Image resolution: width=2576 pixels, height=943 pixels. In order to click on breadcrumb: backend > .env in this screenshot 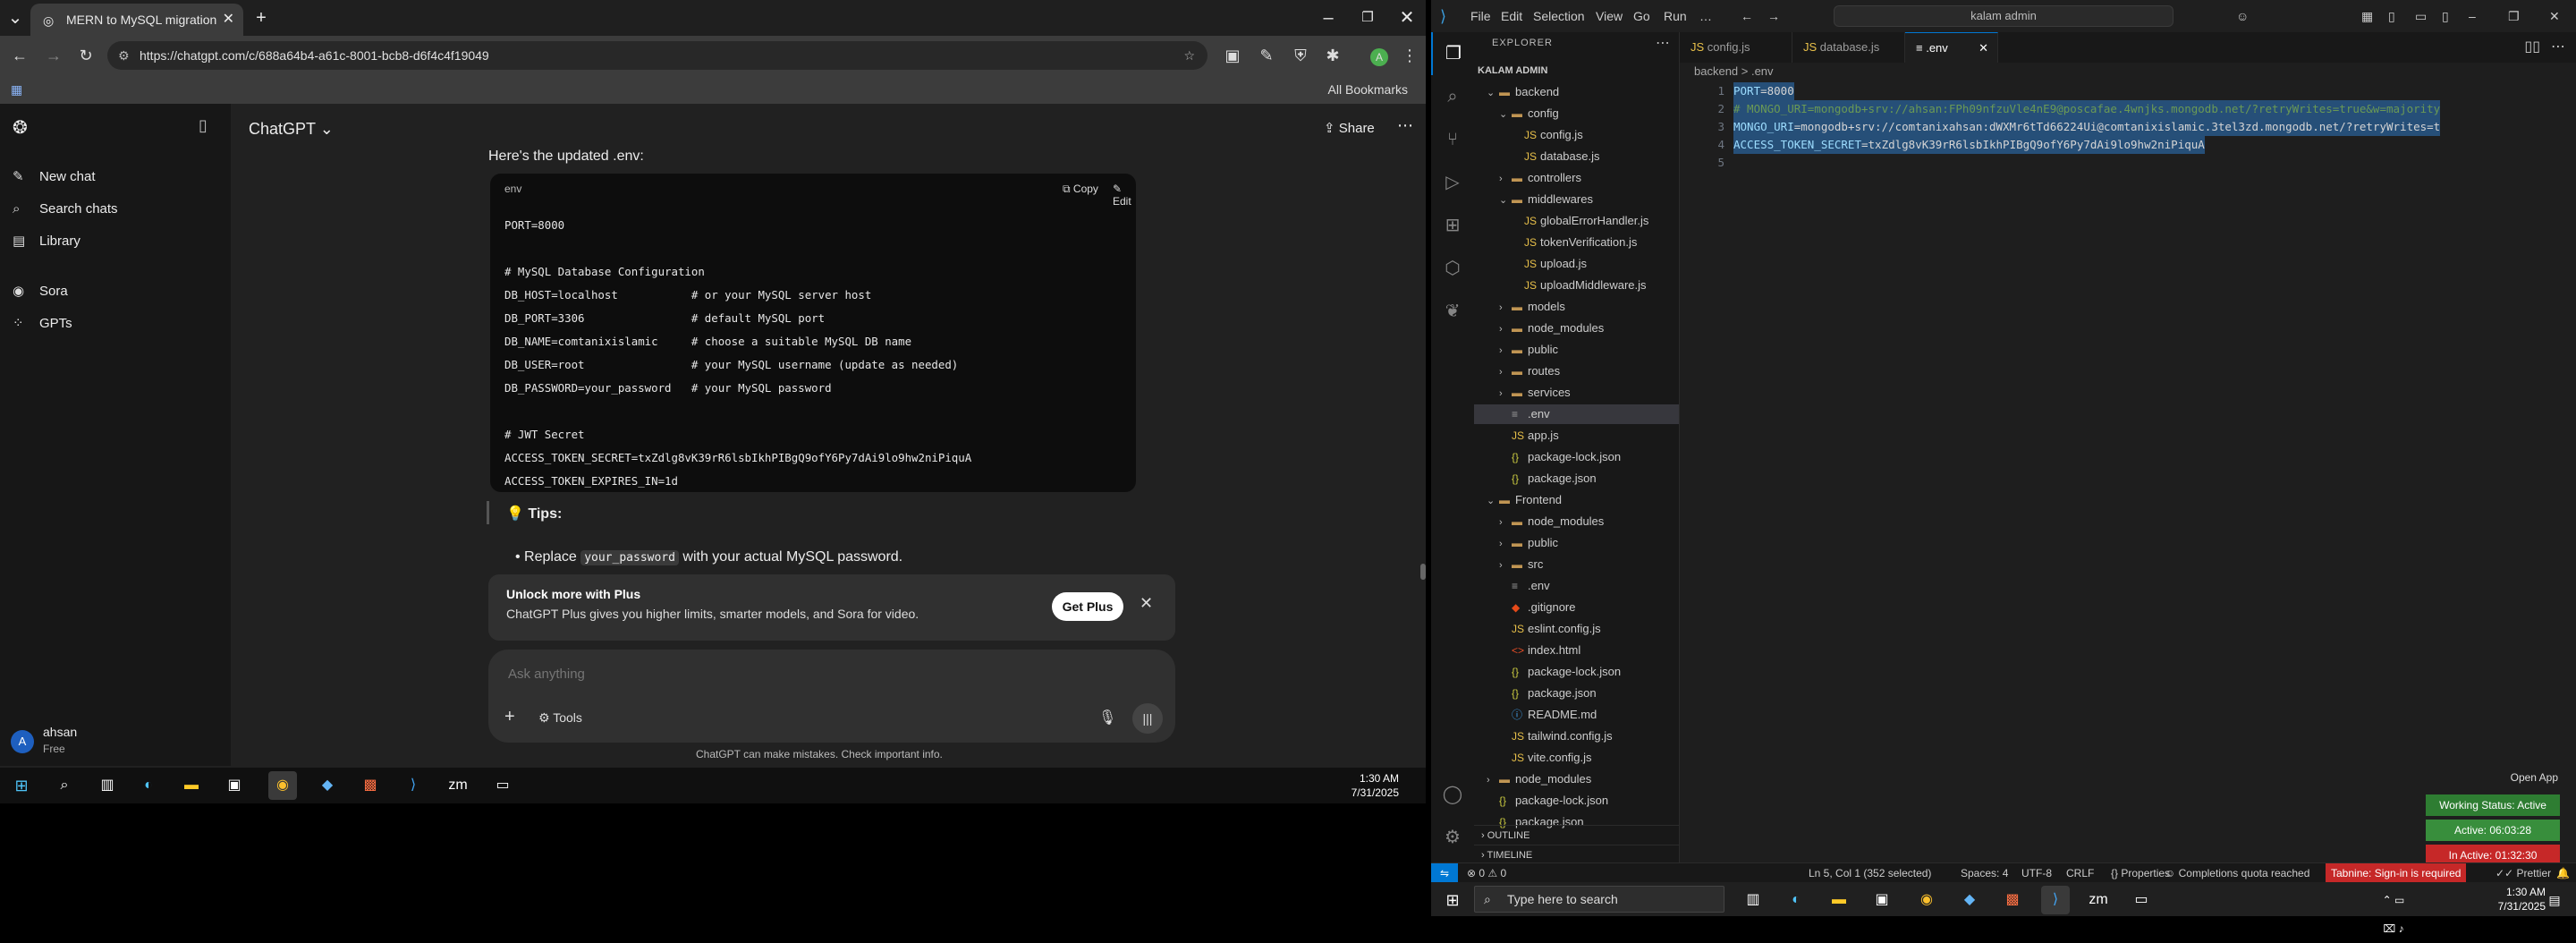, I will do `click(1734, 71)`.